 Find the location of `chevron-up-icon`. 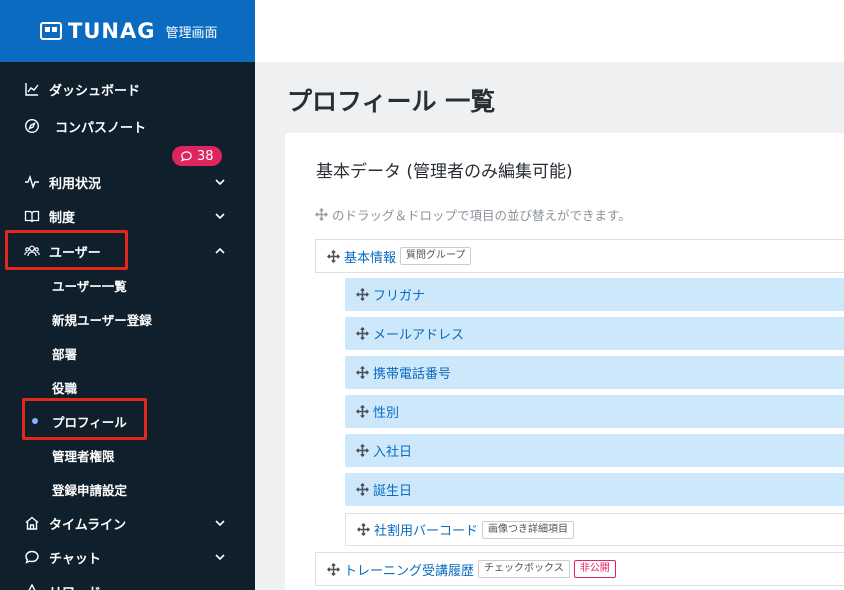

chevron-up-icon is located at coordinates (220, 251).